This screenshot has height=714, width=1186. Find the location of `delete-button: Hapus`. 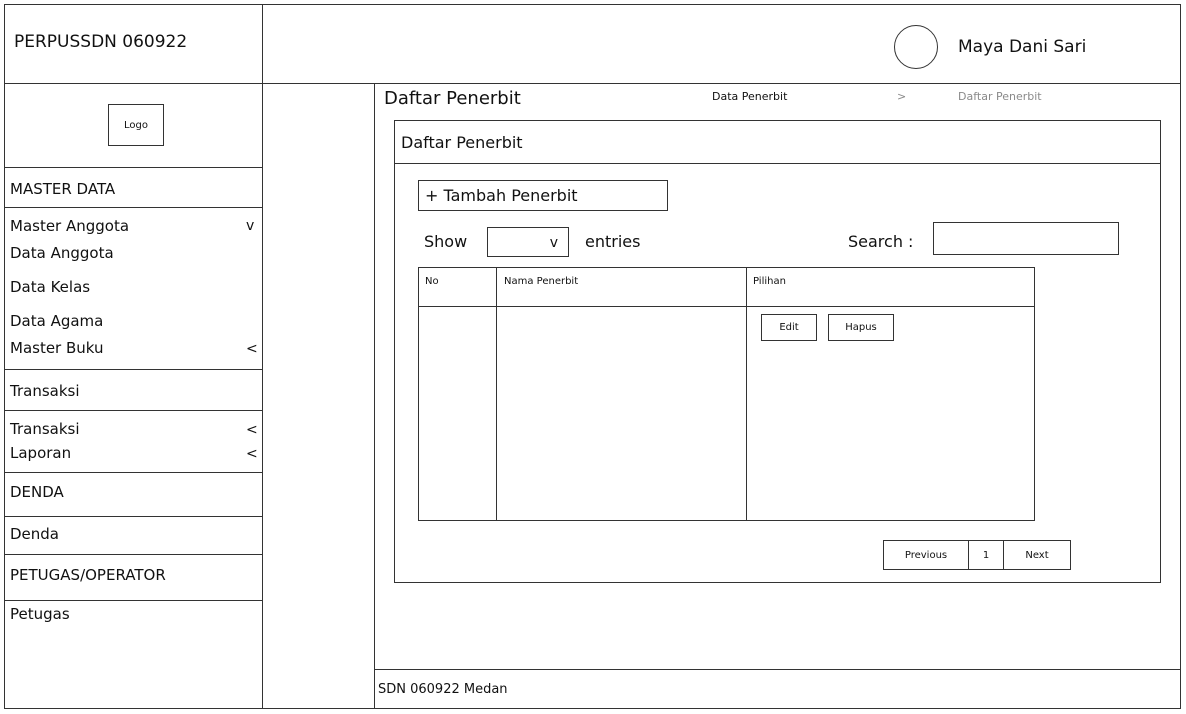

delete-button: Hapus is located at coordinates (861, 327).